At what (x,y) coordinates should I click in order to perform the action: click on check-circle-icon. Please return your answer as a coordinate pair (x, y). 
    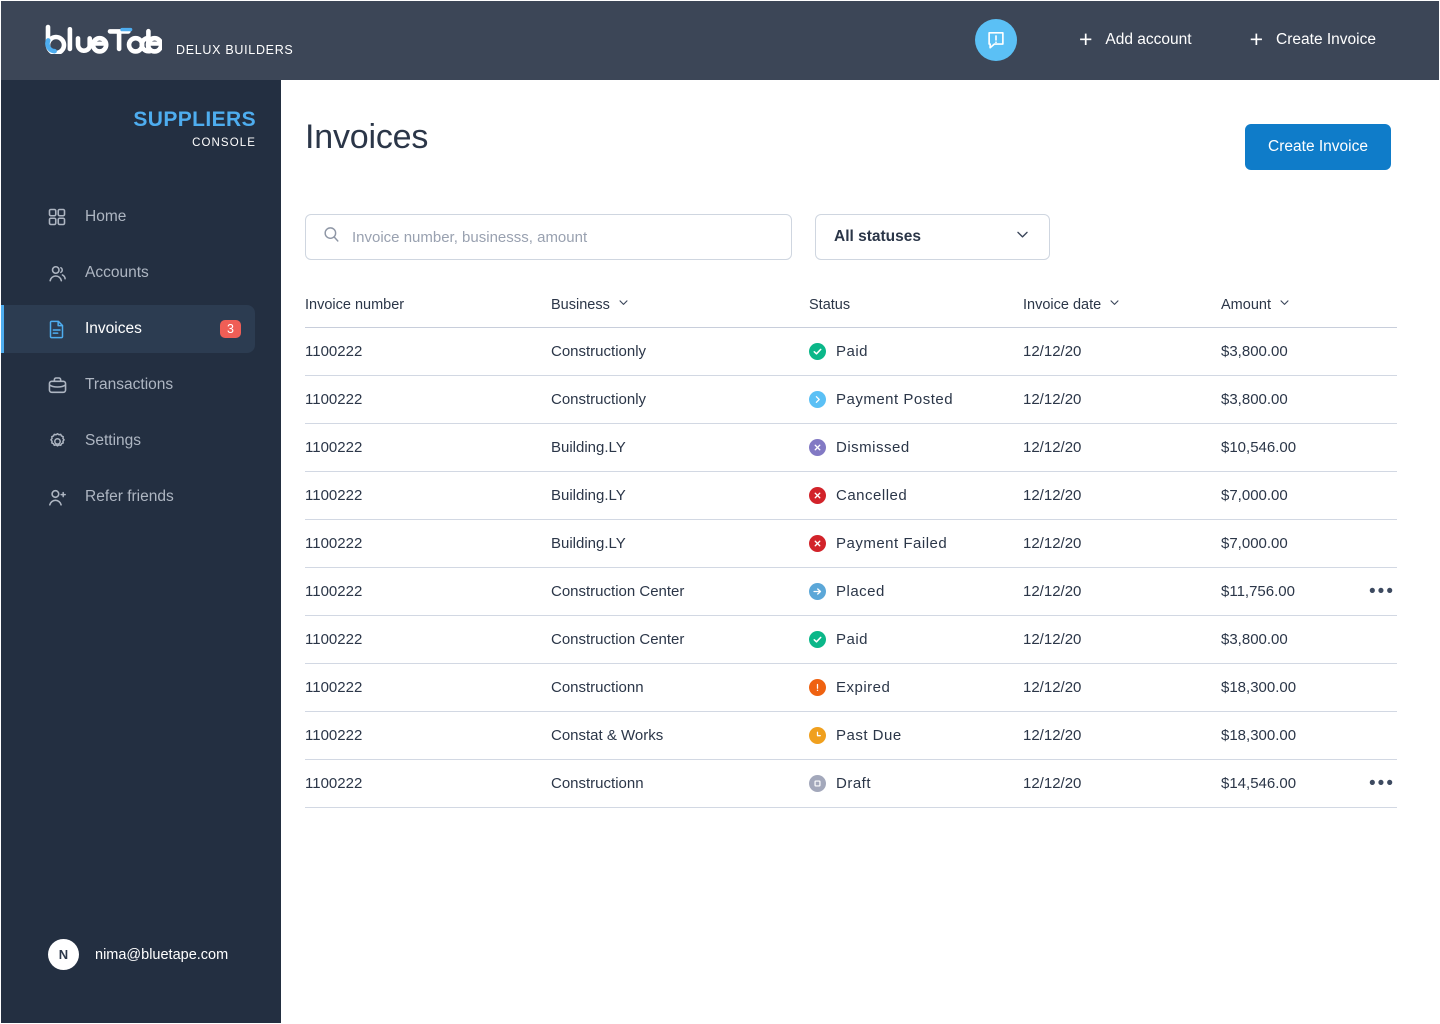
    Looking at the image, I should click on (817, 639).